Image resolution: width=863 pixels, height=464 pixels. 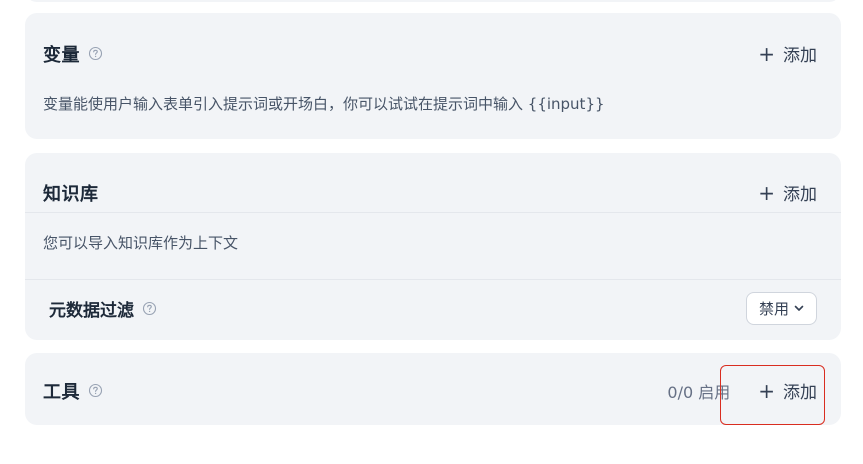 I want to click on tools-status: 0/0 启用, so click(x=699, y=392).